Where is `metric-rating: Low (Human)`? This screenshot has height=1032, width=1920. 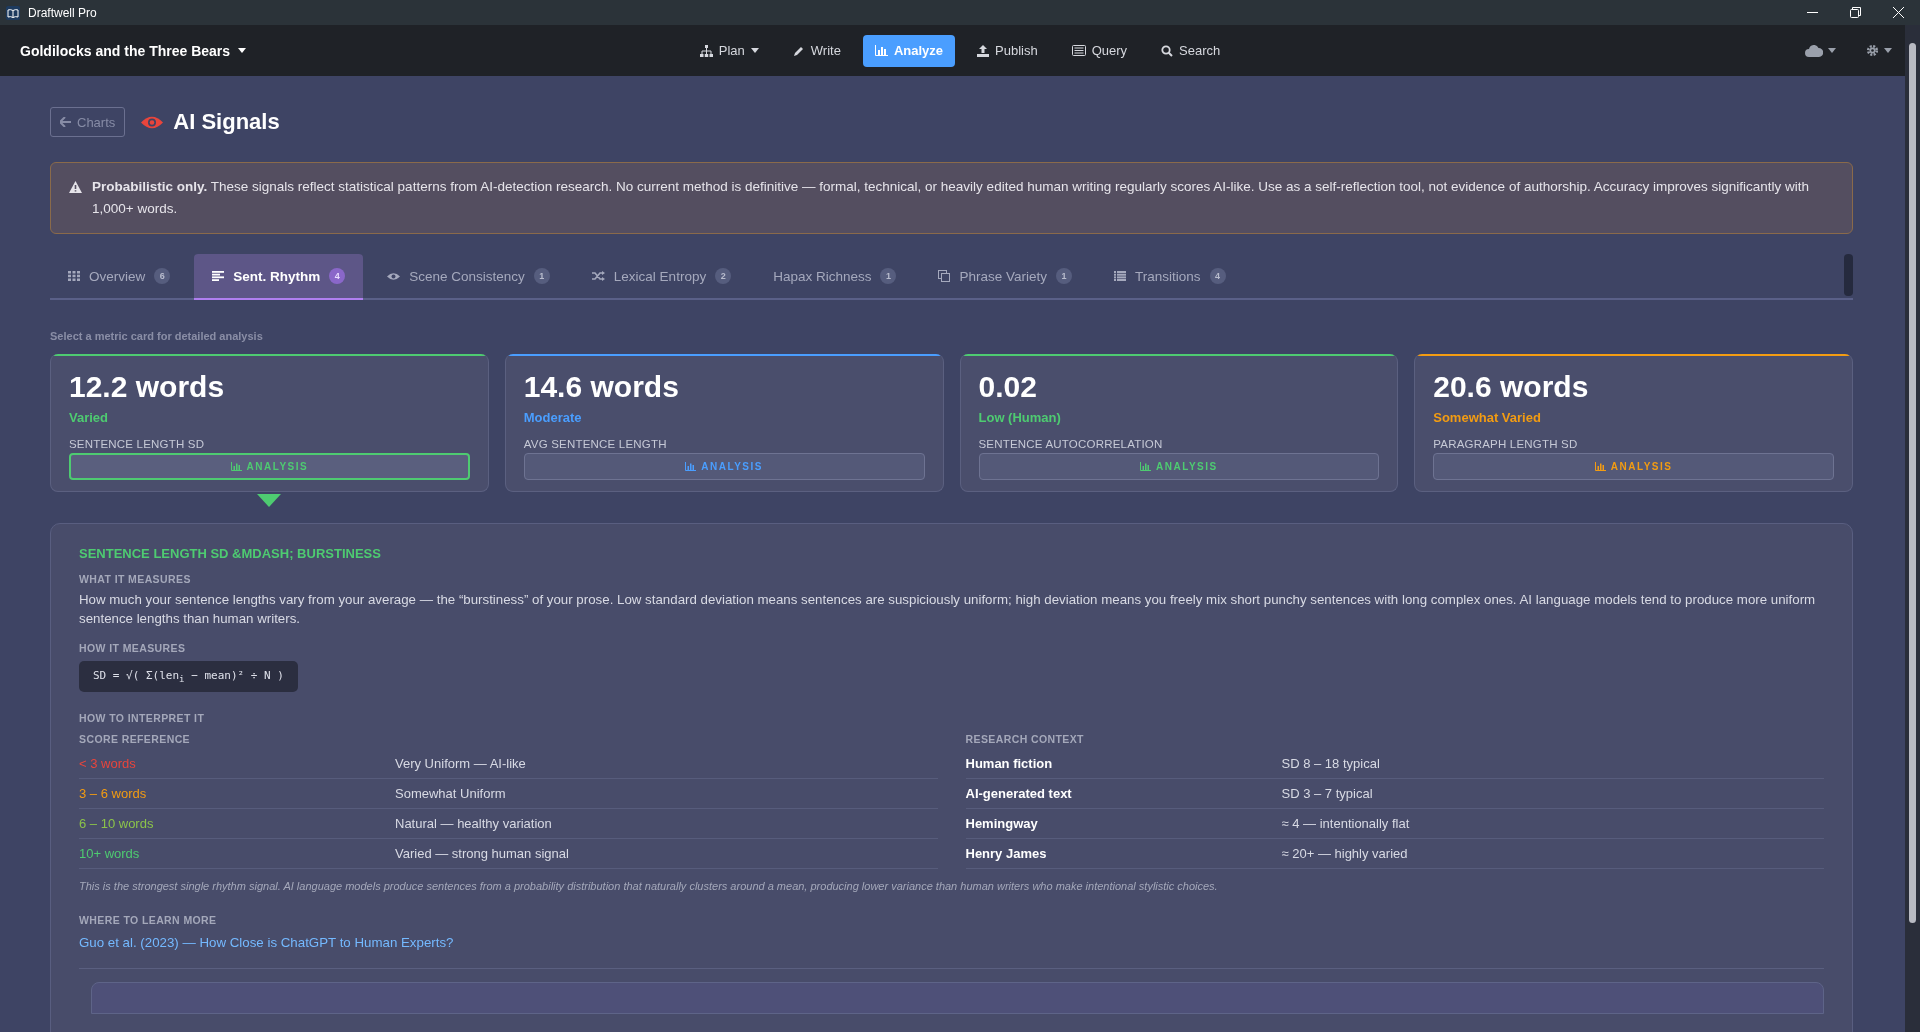 metric-rating: Low (Human) is located at coordinates (1020, 417).